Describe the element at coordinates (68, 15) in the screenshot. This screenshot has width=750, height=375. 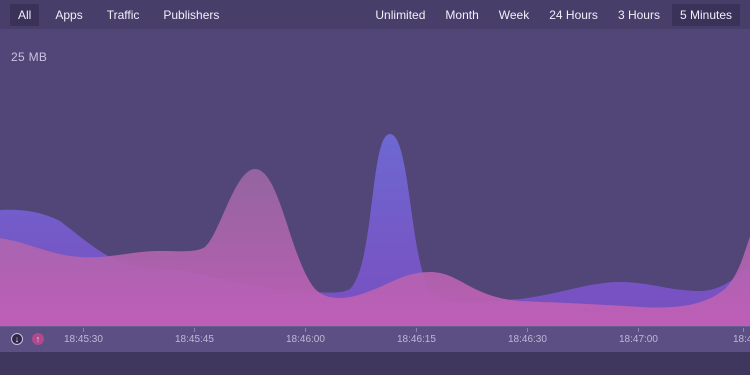
I see `filter-apps-button: Apps` at that location.